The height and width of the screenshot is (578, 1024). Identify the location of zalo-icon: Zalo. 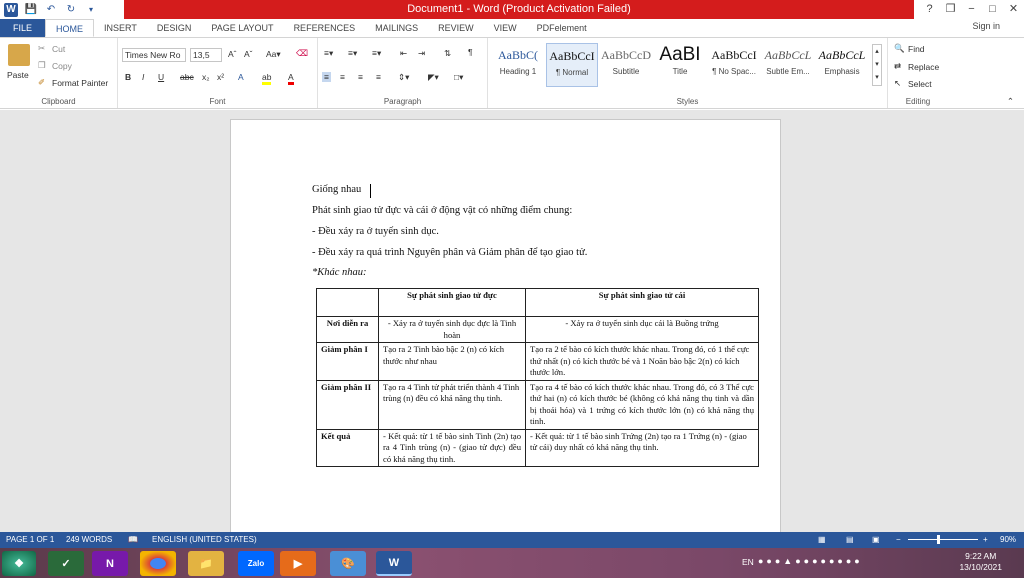
(256, 563).